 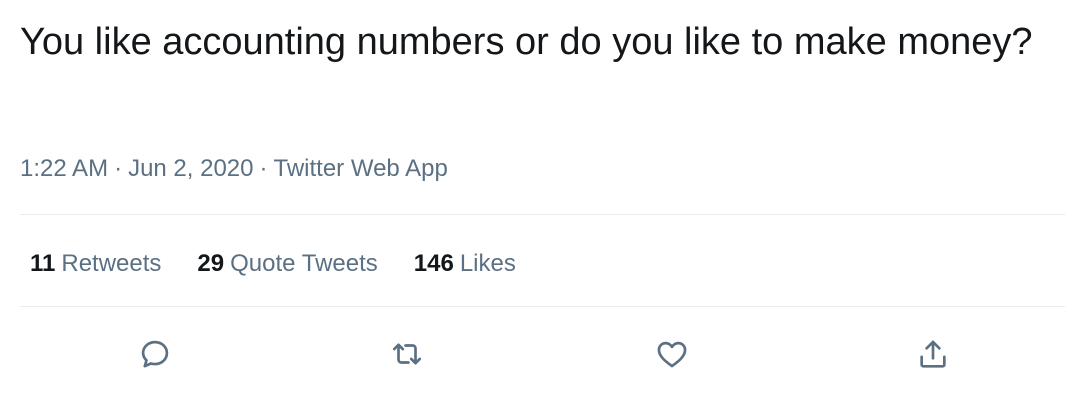 What do you see at coordinates (304, 263) in the screenshot?
I see `quote-tweets-label: Quote Tweets` at bounding box center [304, 263].